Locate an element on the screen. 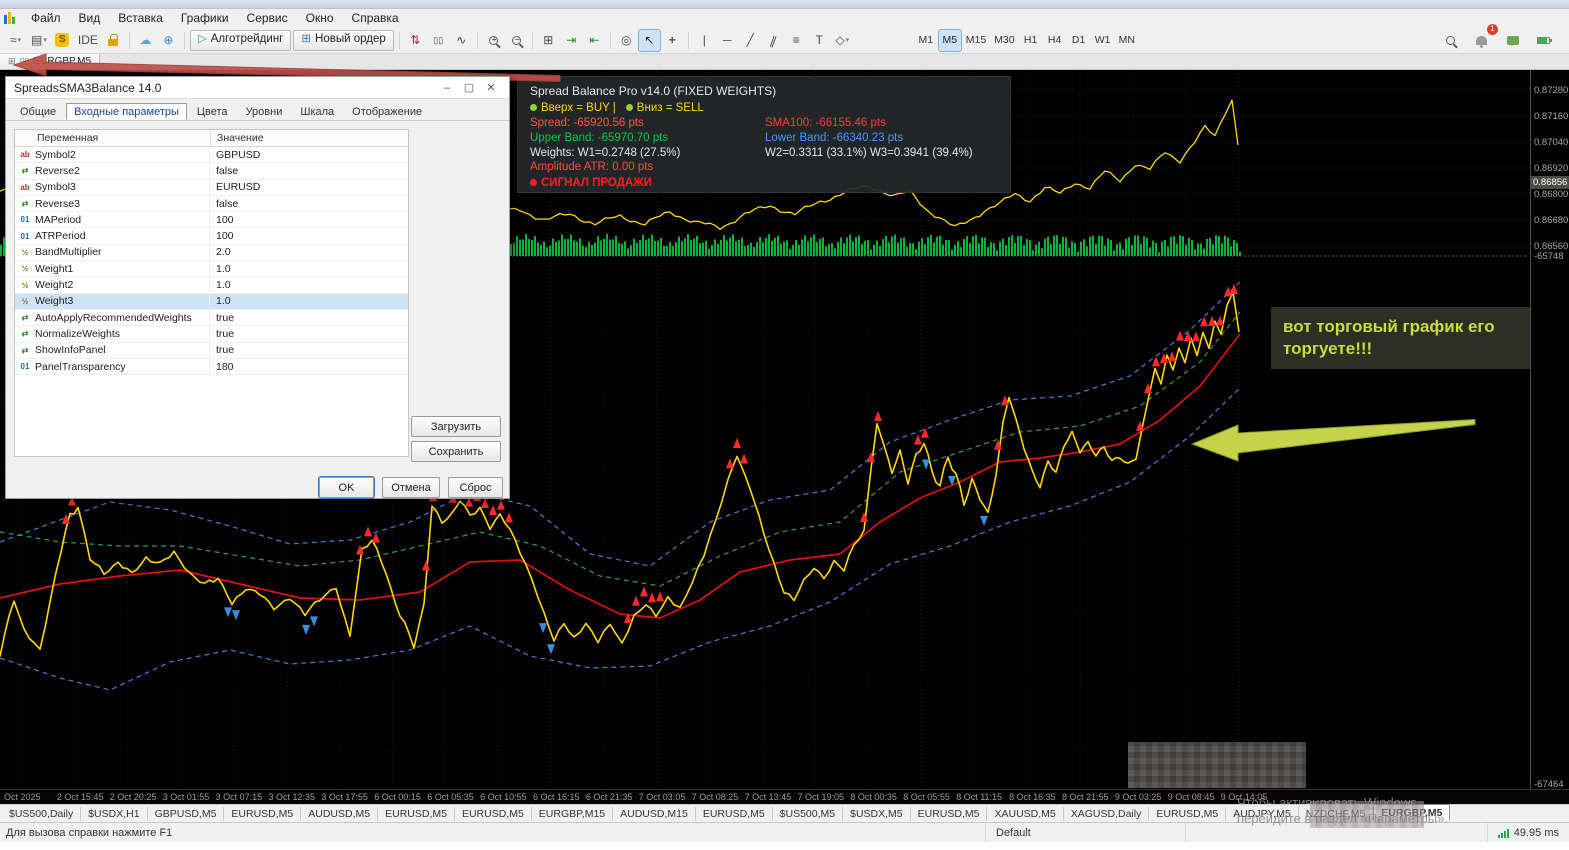  menu-item-4: Сервис is located at coordinates (267, 18).